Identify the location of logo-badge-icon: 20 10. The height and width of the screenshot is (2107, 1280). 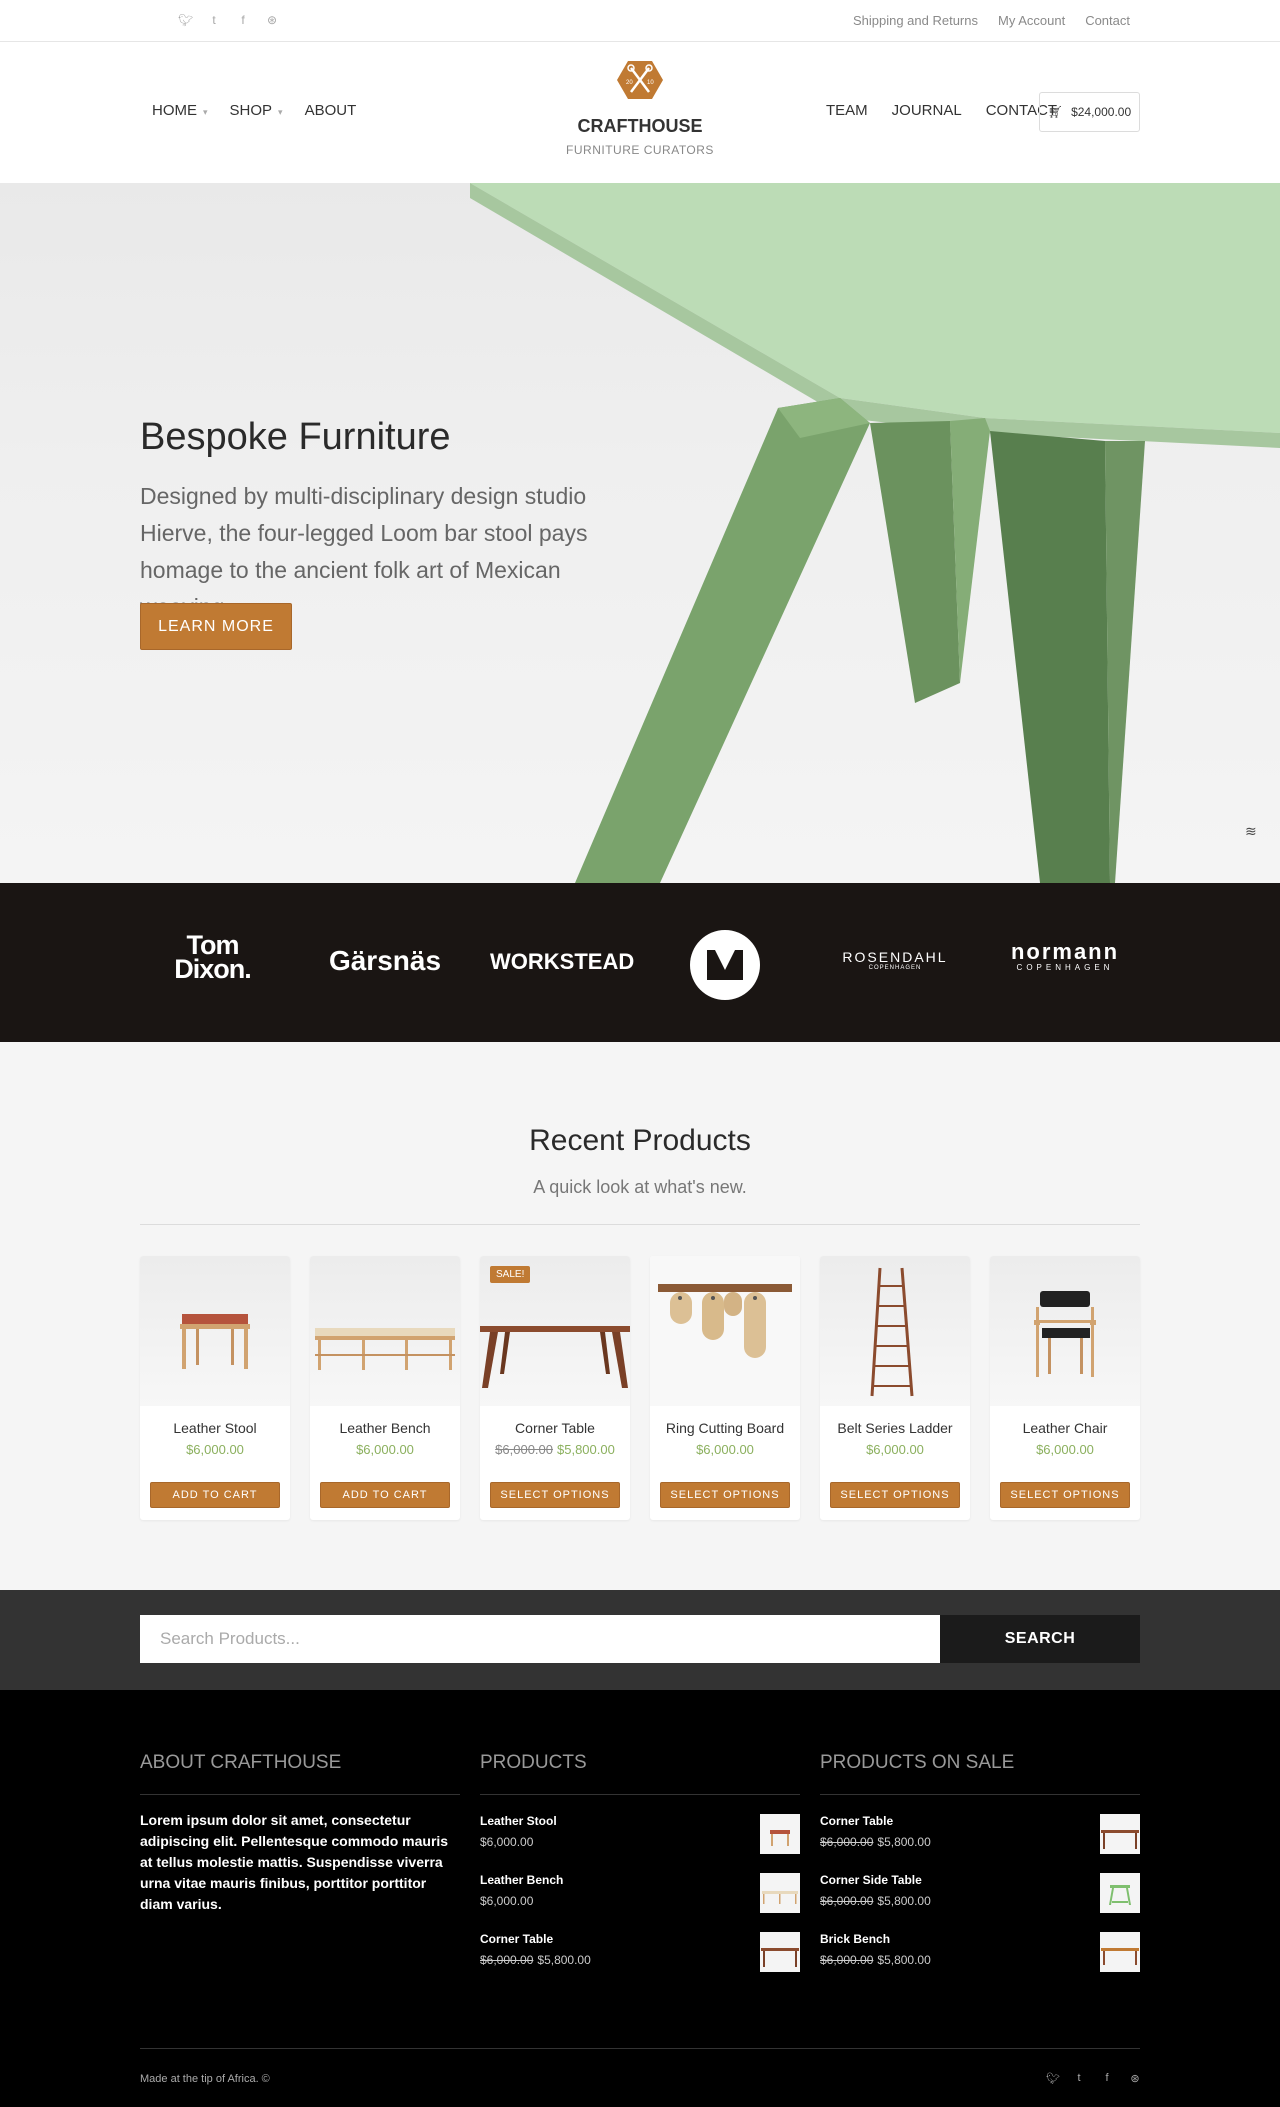
(640, 80).